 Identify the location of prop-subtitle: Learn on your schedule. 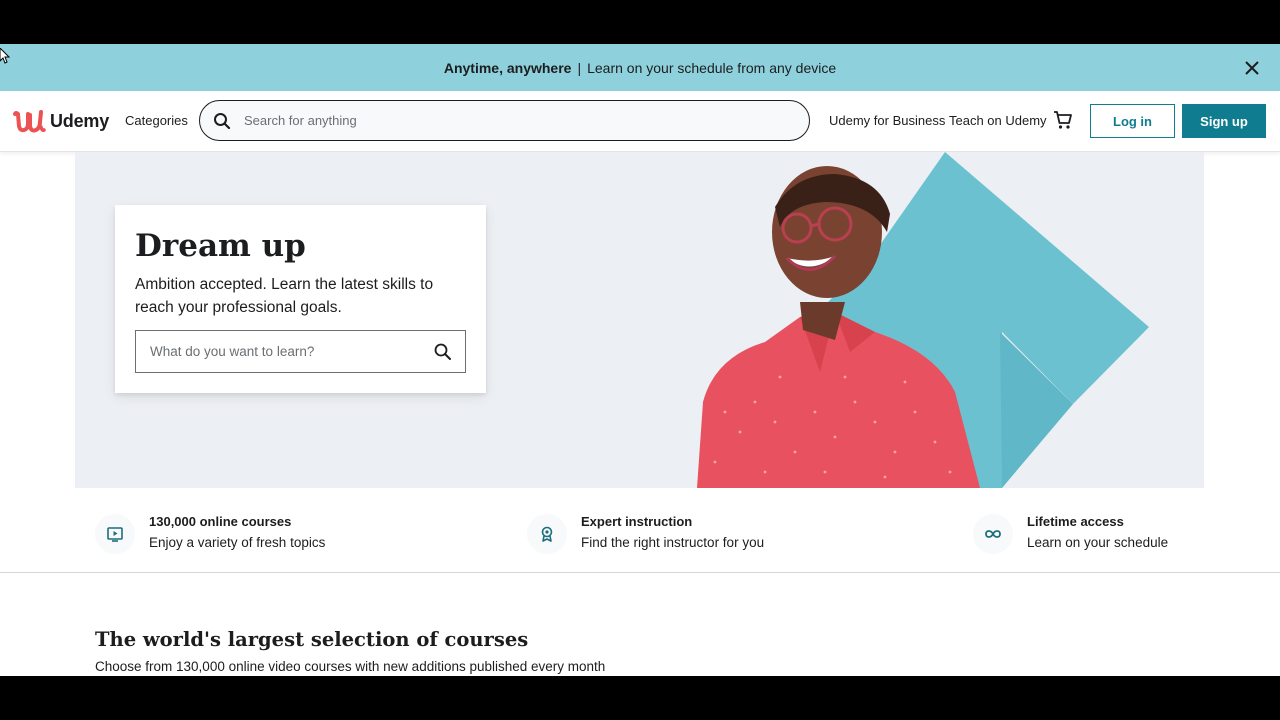
(1098, 542).